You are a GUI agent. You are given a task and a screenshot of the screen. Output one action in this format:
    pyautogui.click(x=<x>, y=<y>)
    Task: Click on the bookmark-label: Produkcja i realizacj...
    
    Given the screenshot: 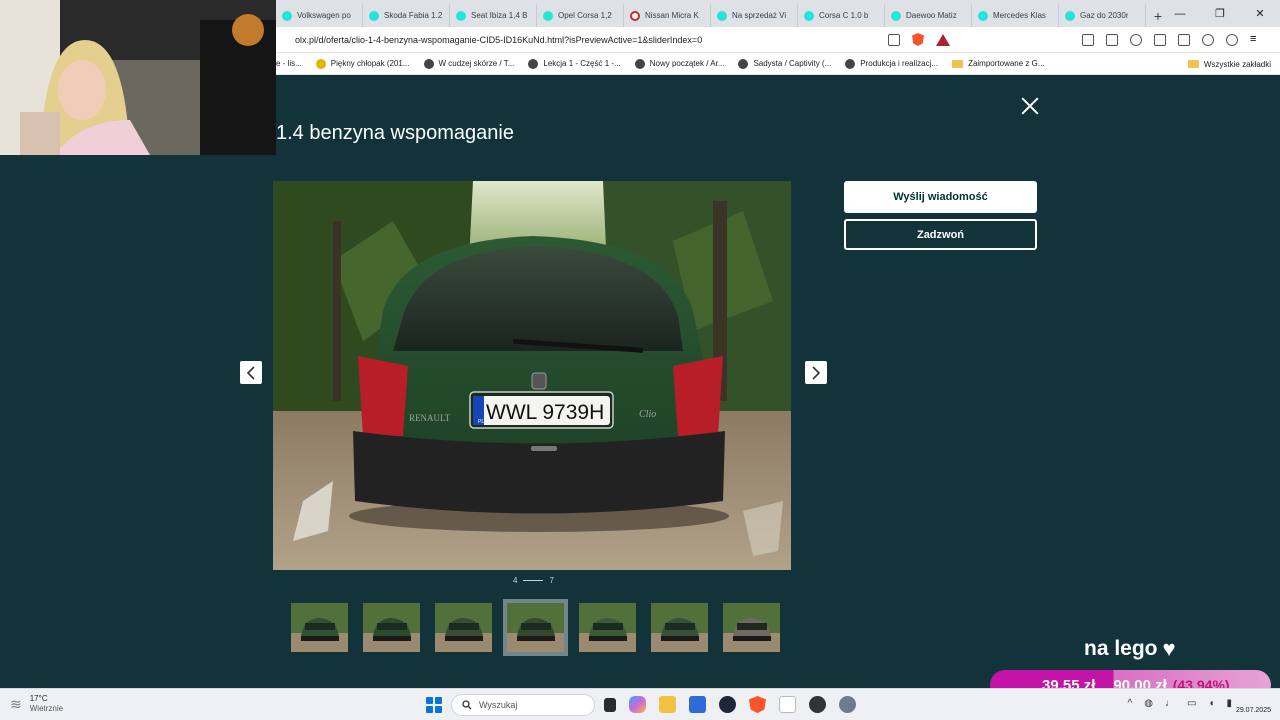 What is the action you would take?
    pyautogui.click(x=899, y=63)
    